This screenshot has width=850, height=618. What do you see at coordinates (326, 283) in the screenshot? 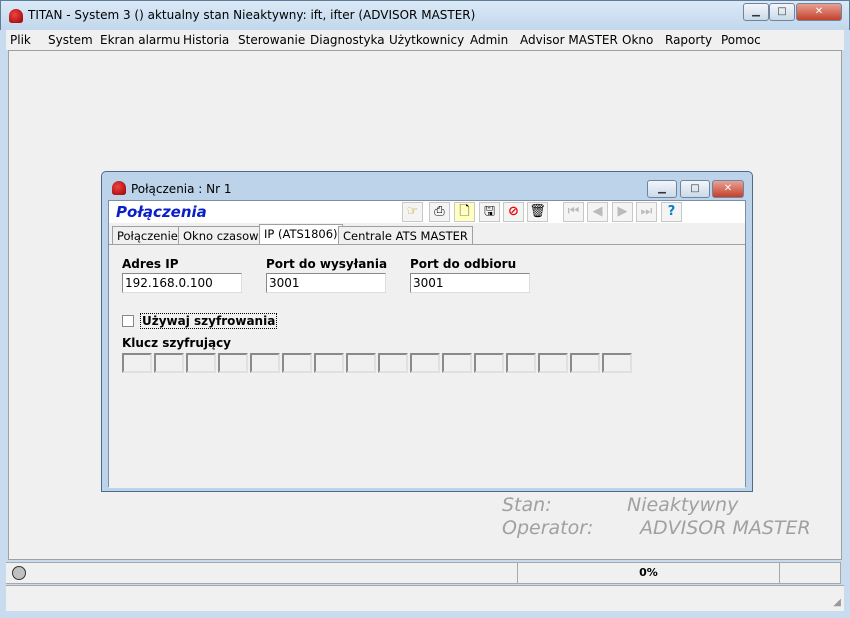
I see `send-port-input: 3001` at bounding box center [326, 283].